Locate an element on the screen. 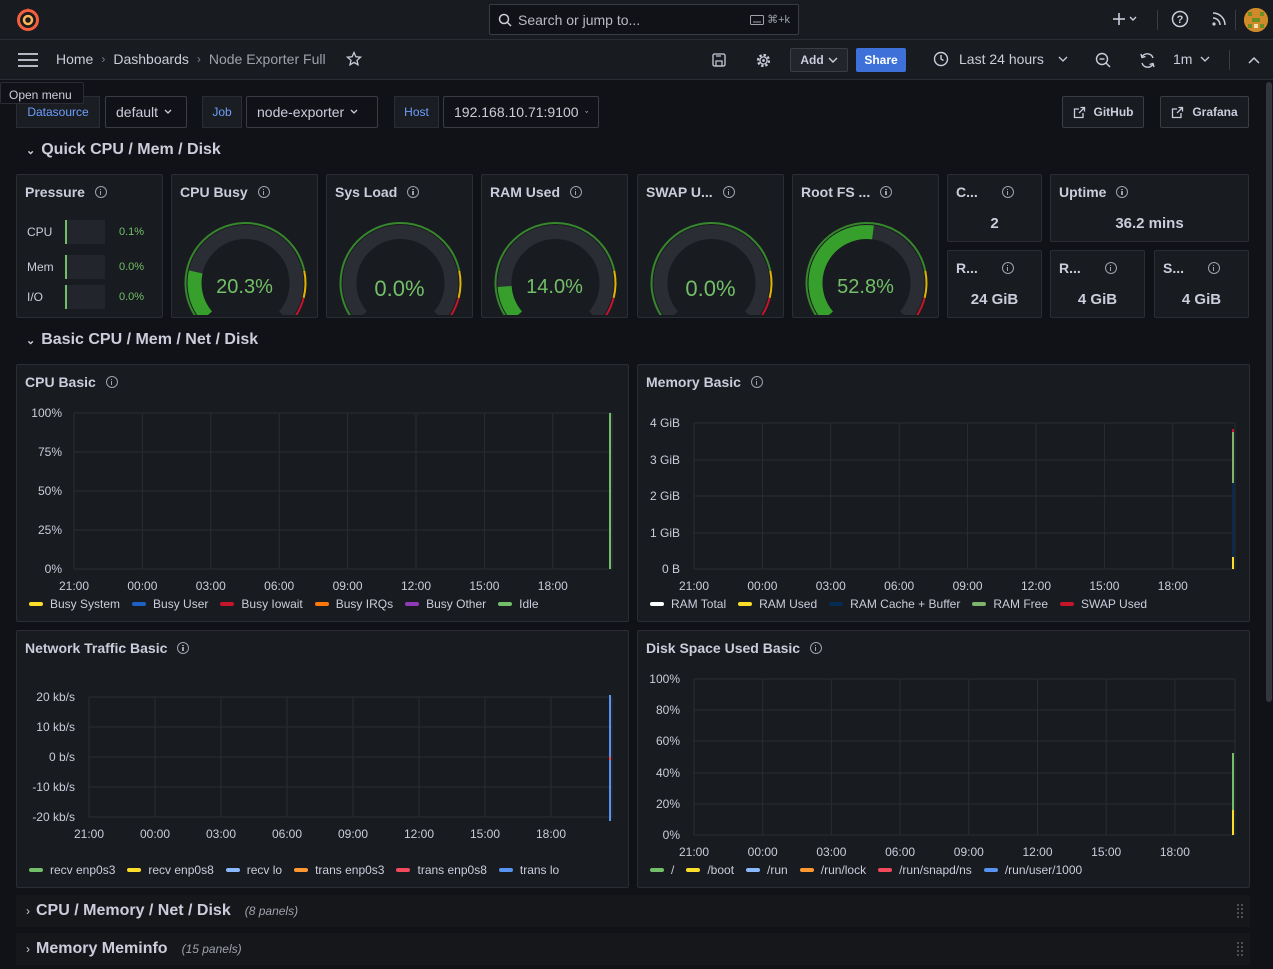 This screenshot has height=969, width=1273. github-link-button: GitHub is located at coordinates (1103, 112).